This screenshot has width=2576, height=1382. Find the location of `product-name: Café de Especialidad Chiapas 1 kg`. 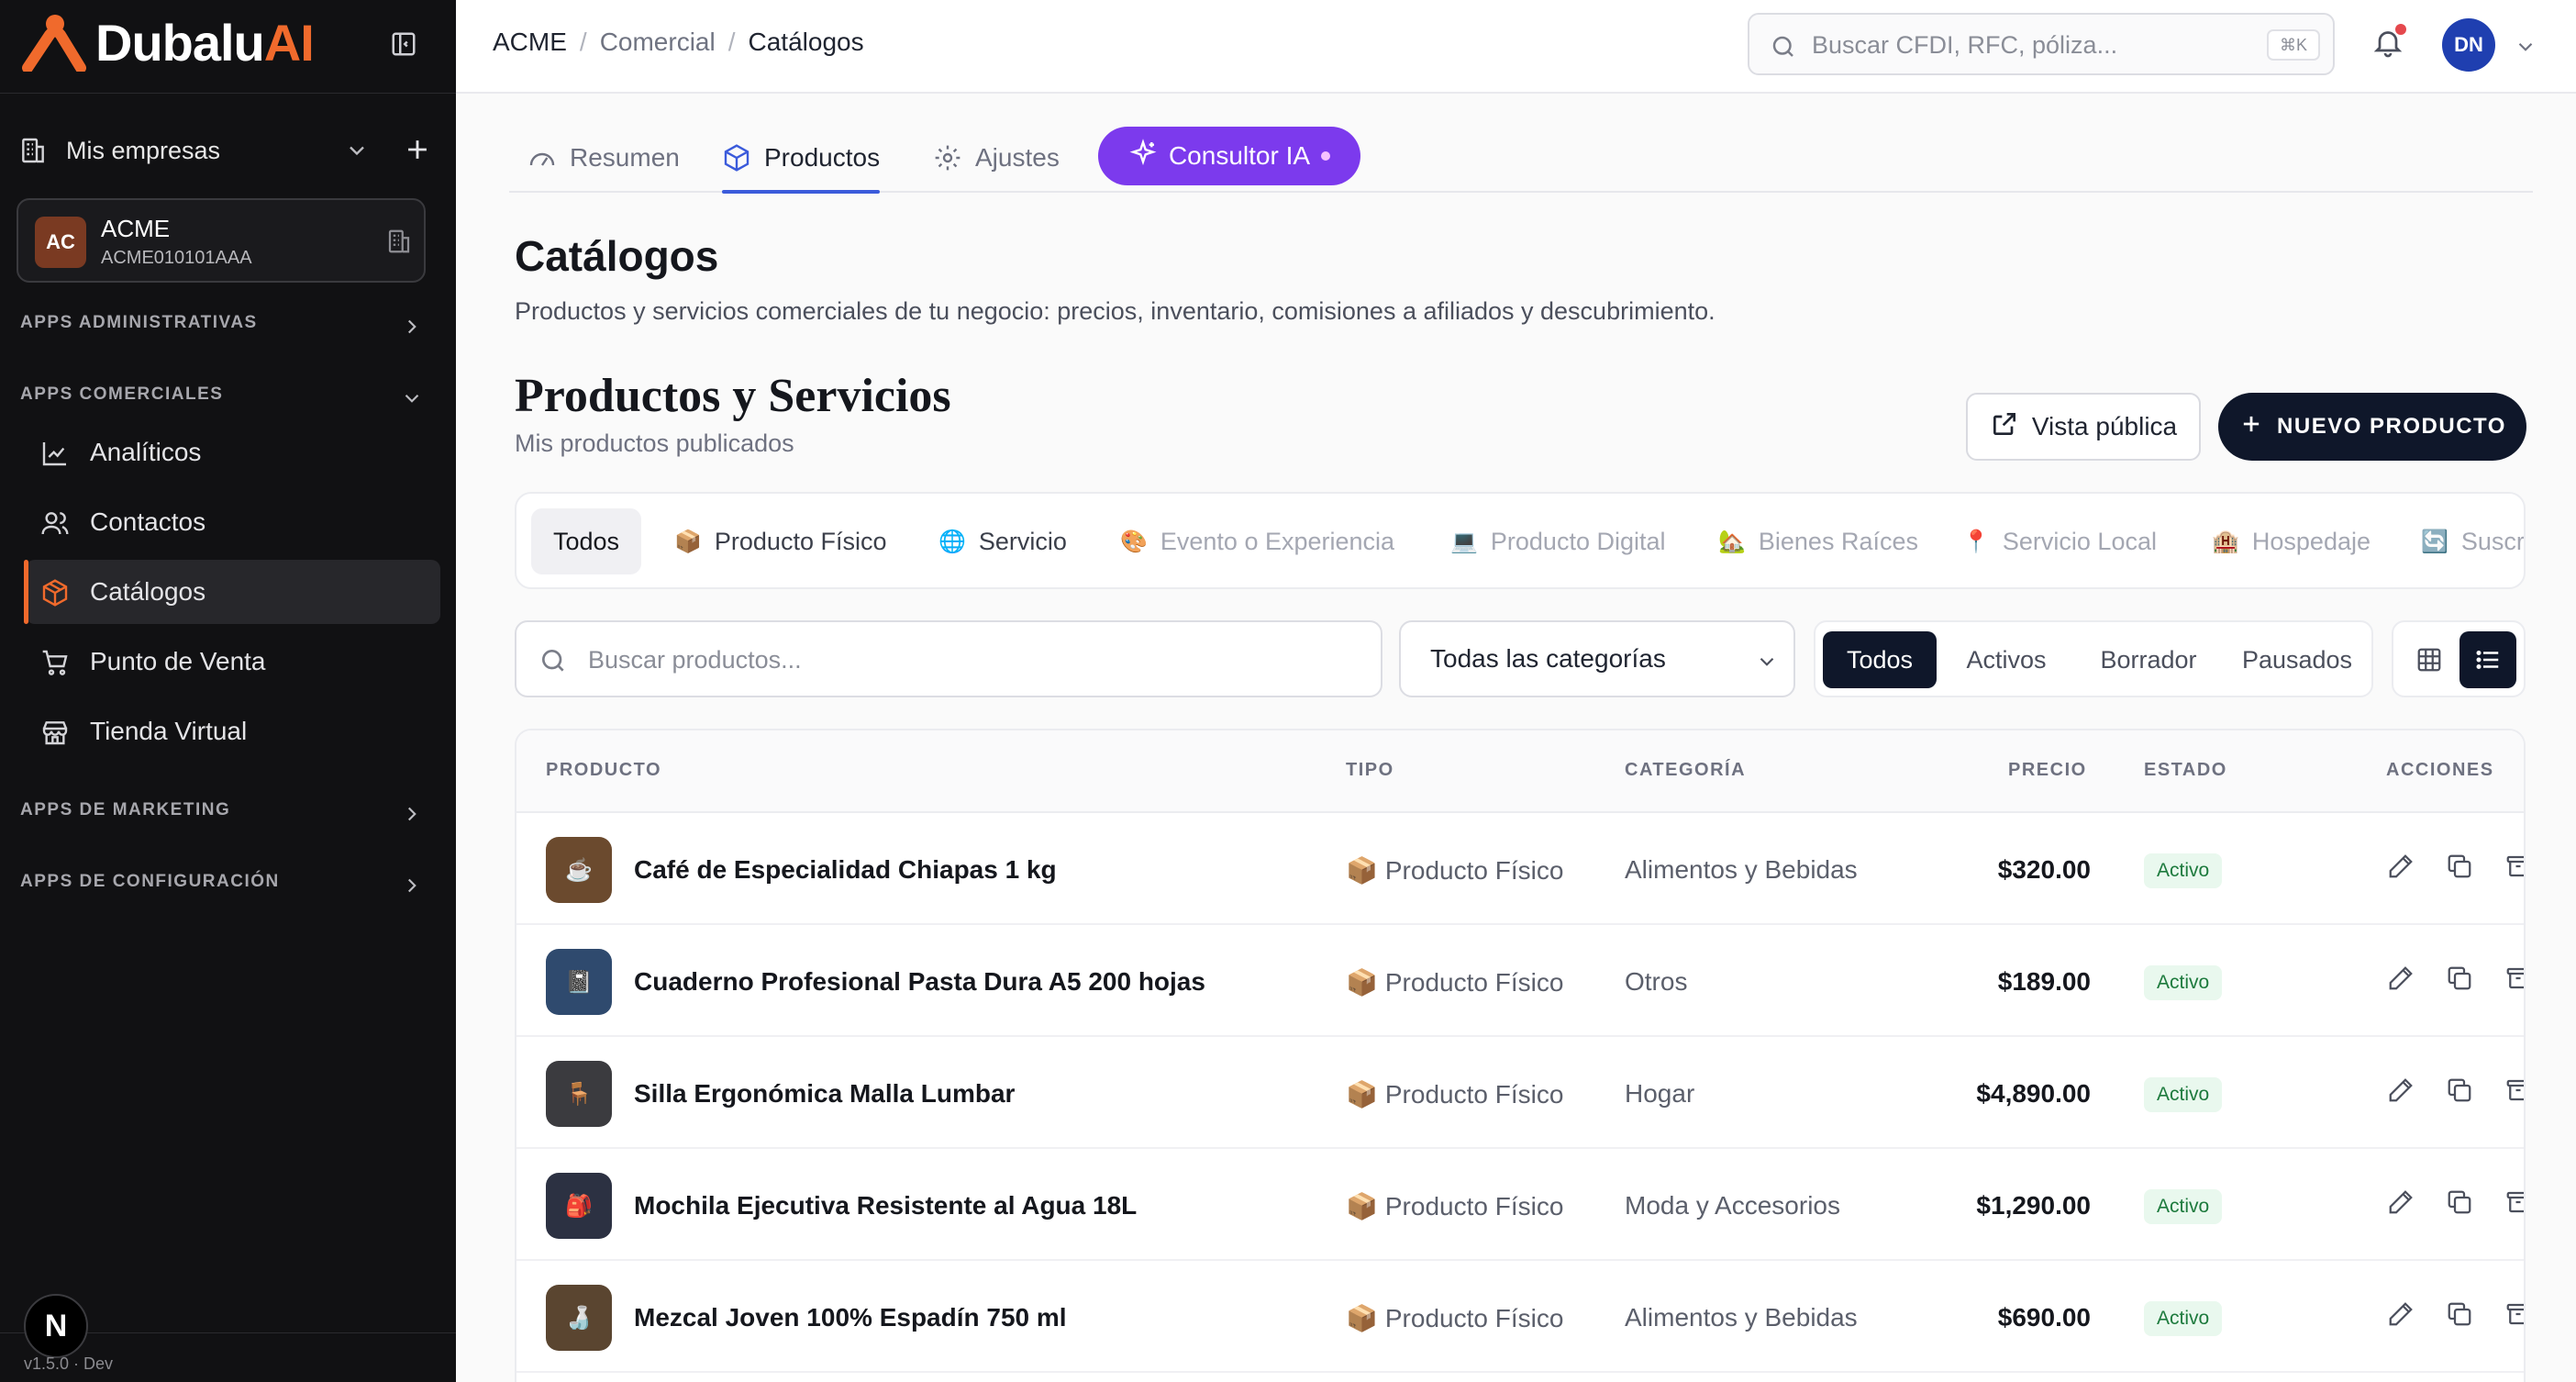

product-name: Café de Especialidad Chiapas 1 kg is located at coordinates (845, 870).